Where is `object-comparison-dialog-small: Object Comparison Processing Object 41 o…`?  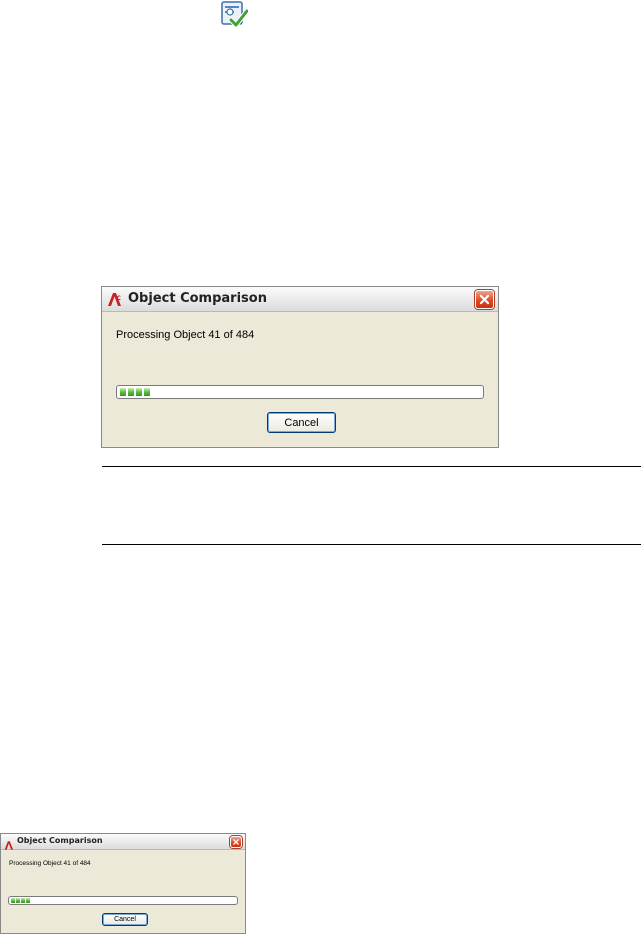 object-comparison-dialog-small: Object Comparison Processing Object 41 o… is located at coordinates (123, 883).